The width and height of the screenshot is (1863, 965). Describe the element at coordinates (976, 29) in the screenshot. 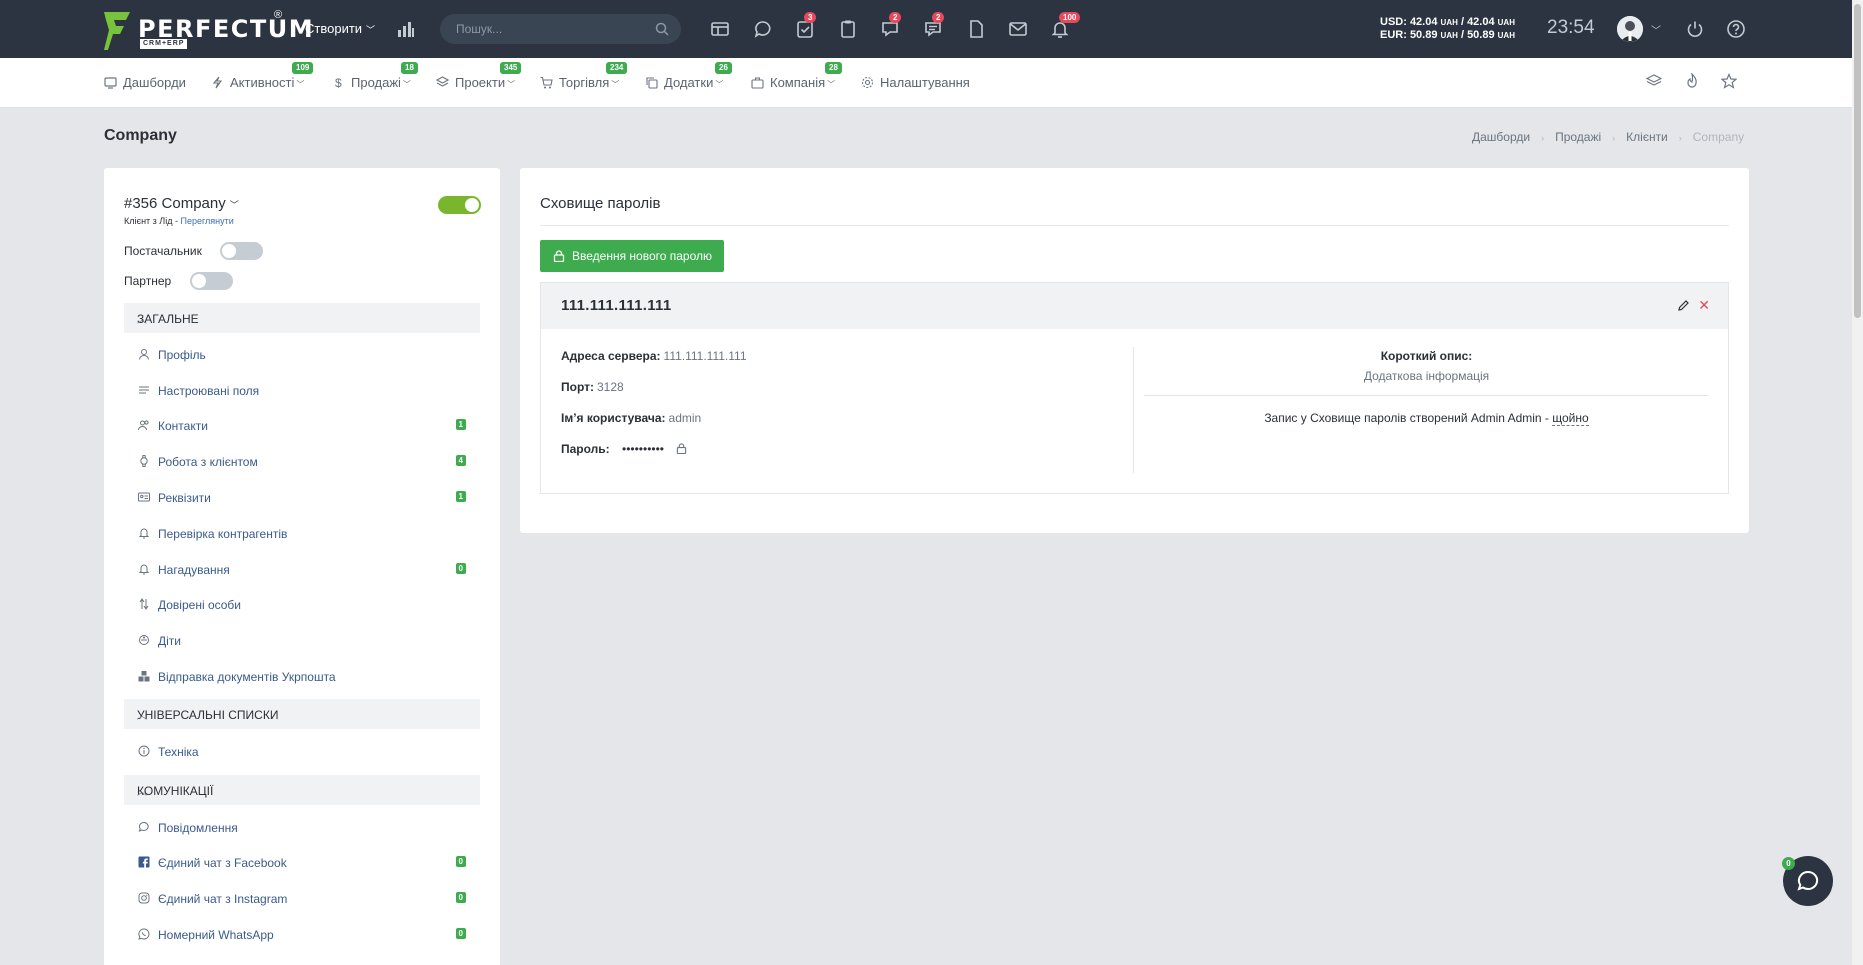

I see `file-icon` at that location.